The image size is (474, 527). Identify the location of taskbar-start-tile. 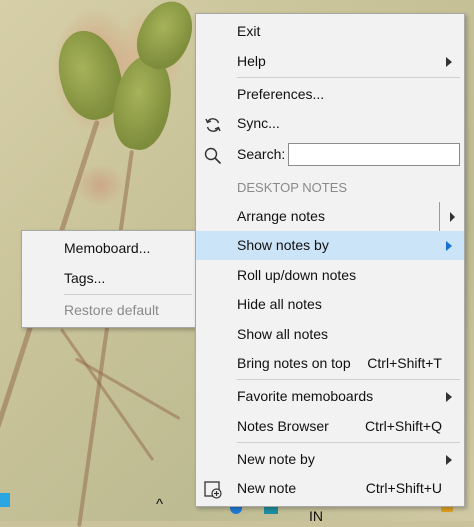
(5, 500).